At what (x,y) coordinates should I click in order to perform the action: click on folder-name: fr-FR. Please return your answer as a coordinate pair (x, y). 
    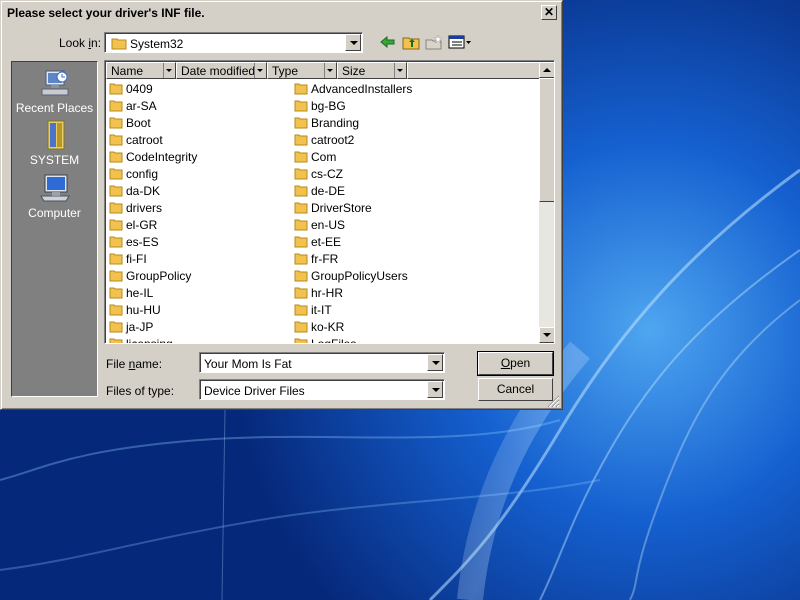
    Looking at the image, I should click on (325, 259).